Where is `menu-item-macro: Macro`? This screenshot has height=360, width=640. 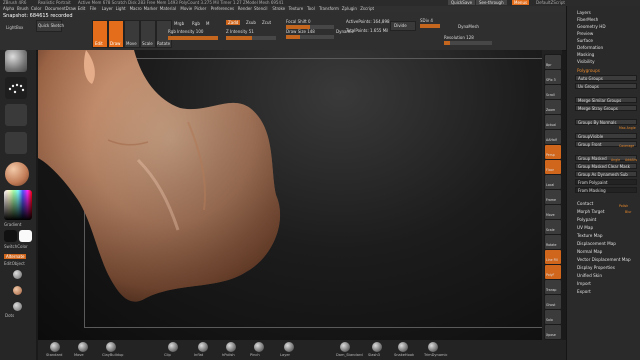
menu-item-macro: Macro is located at coordinates (136, 8).